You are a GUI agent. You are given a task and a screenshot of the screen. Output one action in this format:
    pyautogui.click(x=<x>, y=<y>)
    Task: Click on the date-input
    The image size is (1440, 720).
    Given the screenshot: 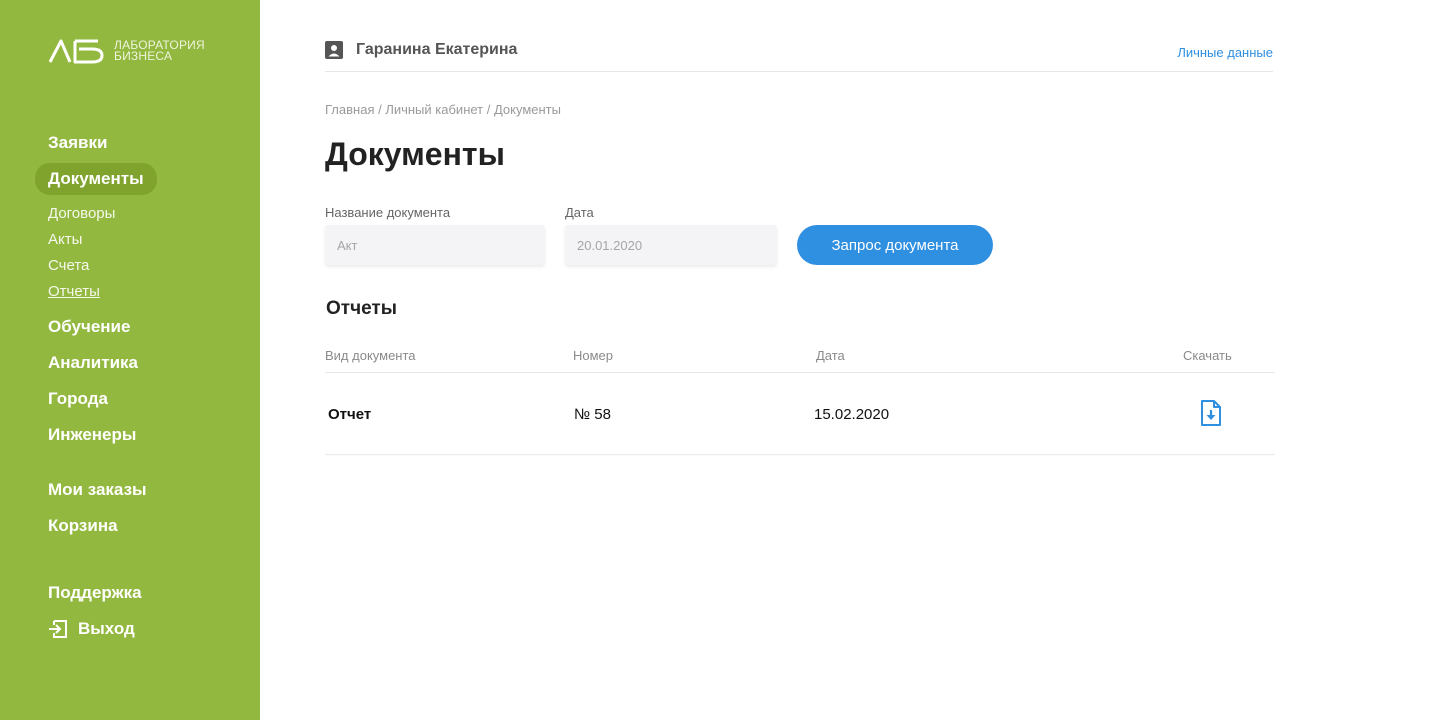 What is the action you would take?
    pyautogui.click(x=671, y=245)
    